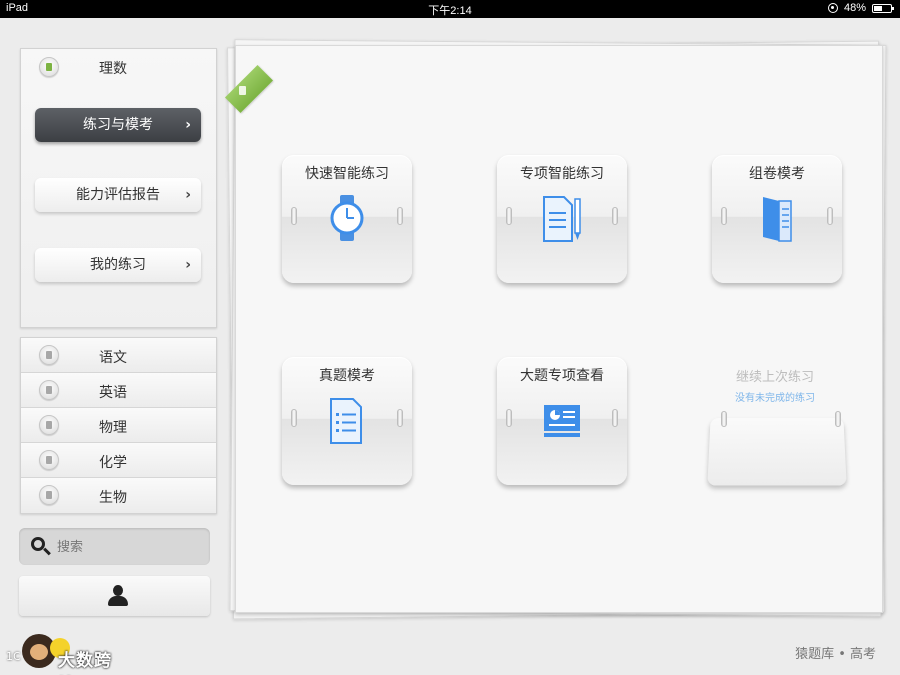 The image size is (900, 675). Describe the element at coordinates (562, 376) in the screenshot. I see `tile-title: 大题专项查看` at that location.